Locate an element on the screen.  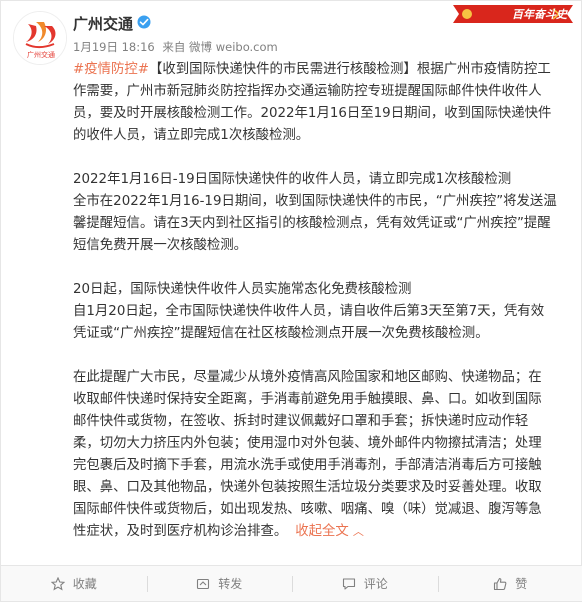
intro-line: #疫情防控#【收到国际快递快件的市民需进行核酸检测】根据广州市疫情防控工 is located at coordinates (321, 70).